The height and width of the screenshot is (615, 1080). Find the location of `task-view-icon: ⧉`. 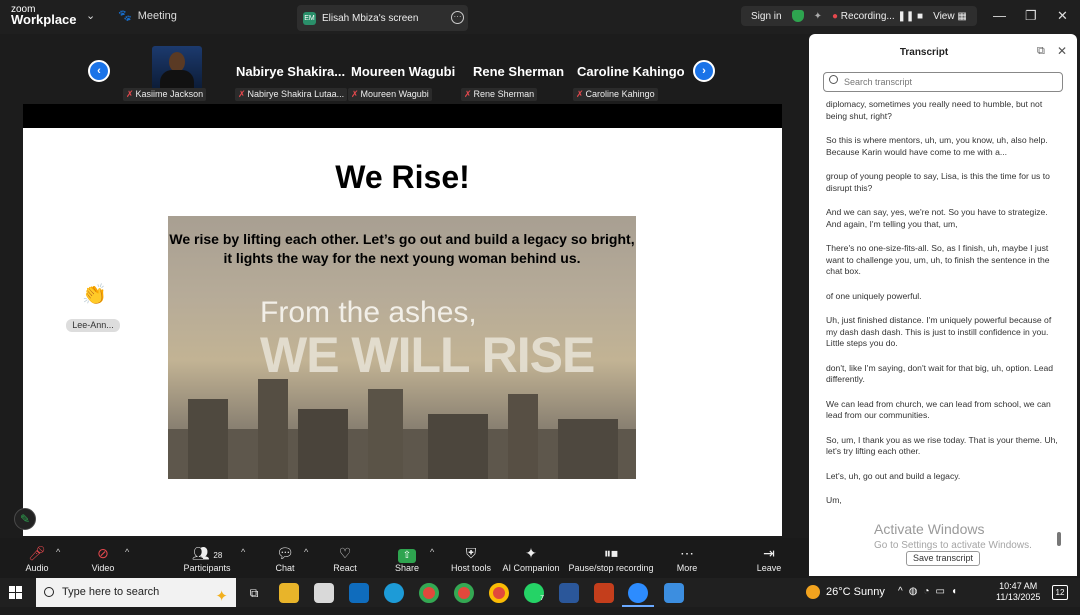

task-view-icon: ⧉ is located at coordinates (254, 593).